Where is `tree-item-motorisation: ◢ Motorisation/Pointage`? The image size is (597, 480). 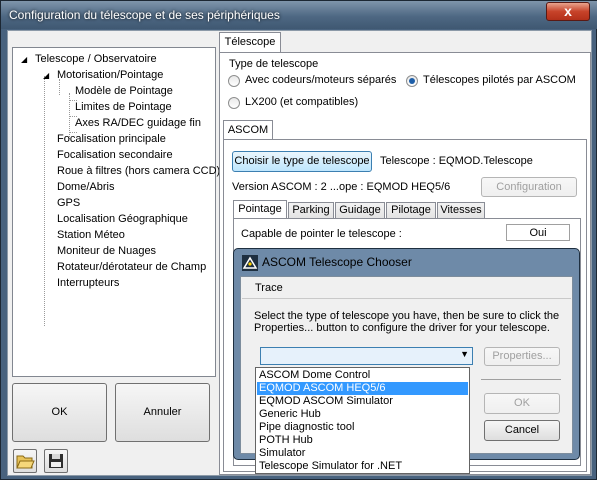
tree-item-motorisation: ◢ Motorisation/Pointage is located at coordinates (103, 75).